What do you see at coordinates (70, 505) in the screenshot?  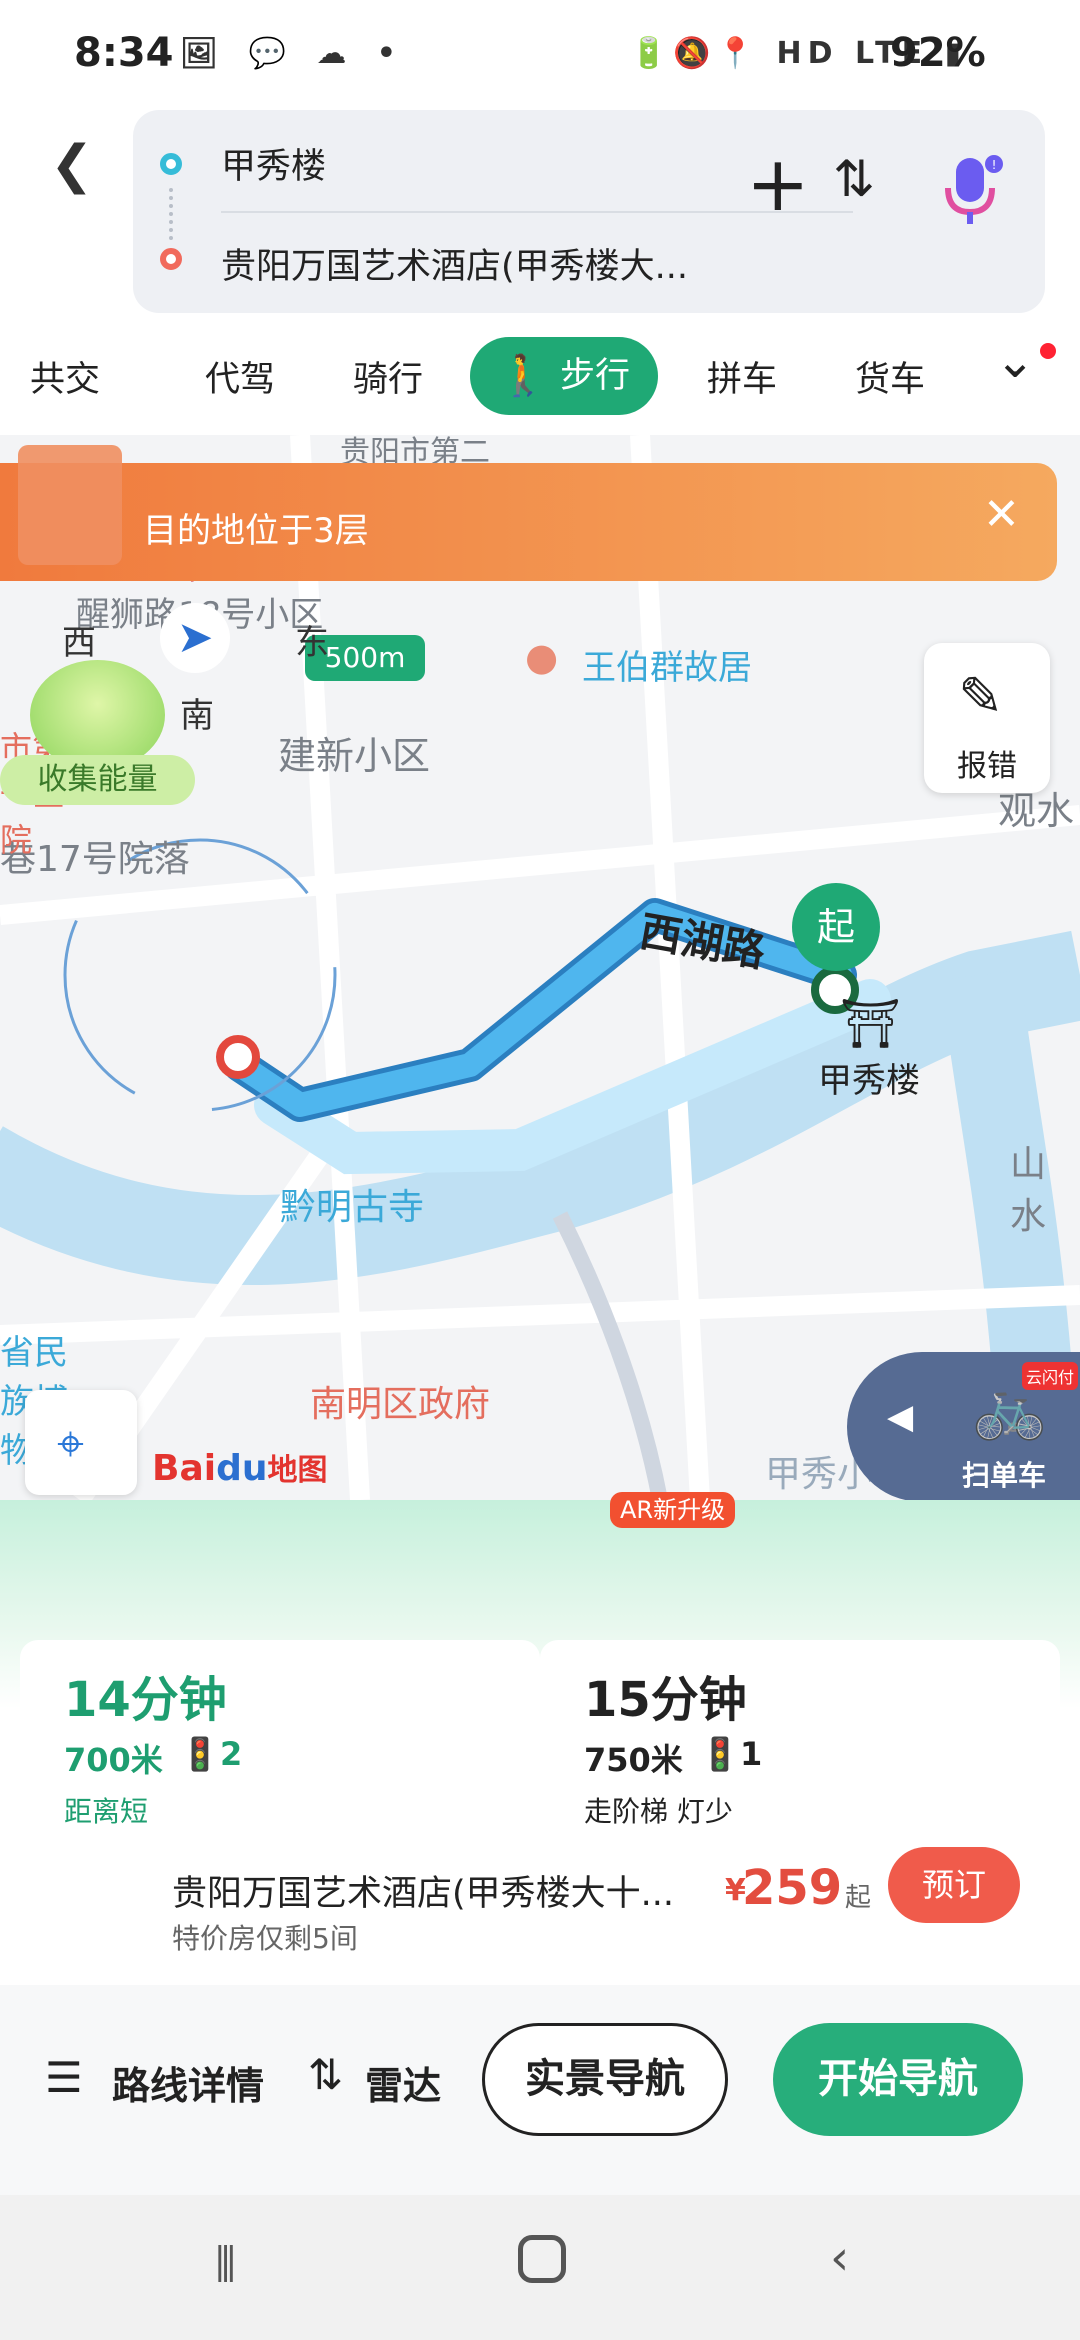 I see `message-icon` at bounding box center [70, 505].